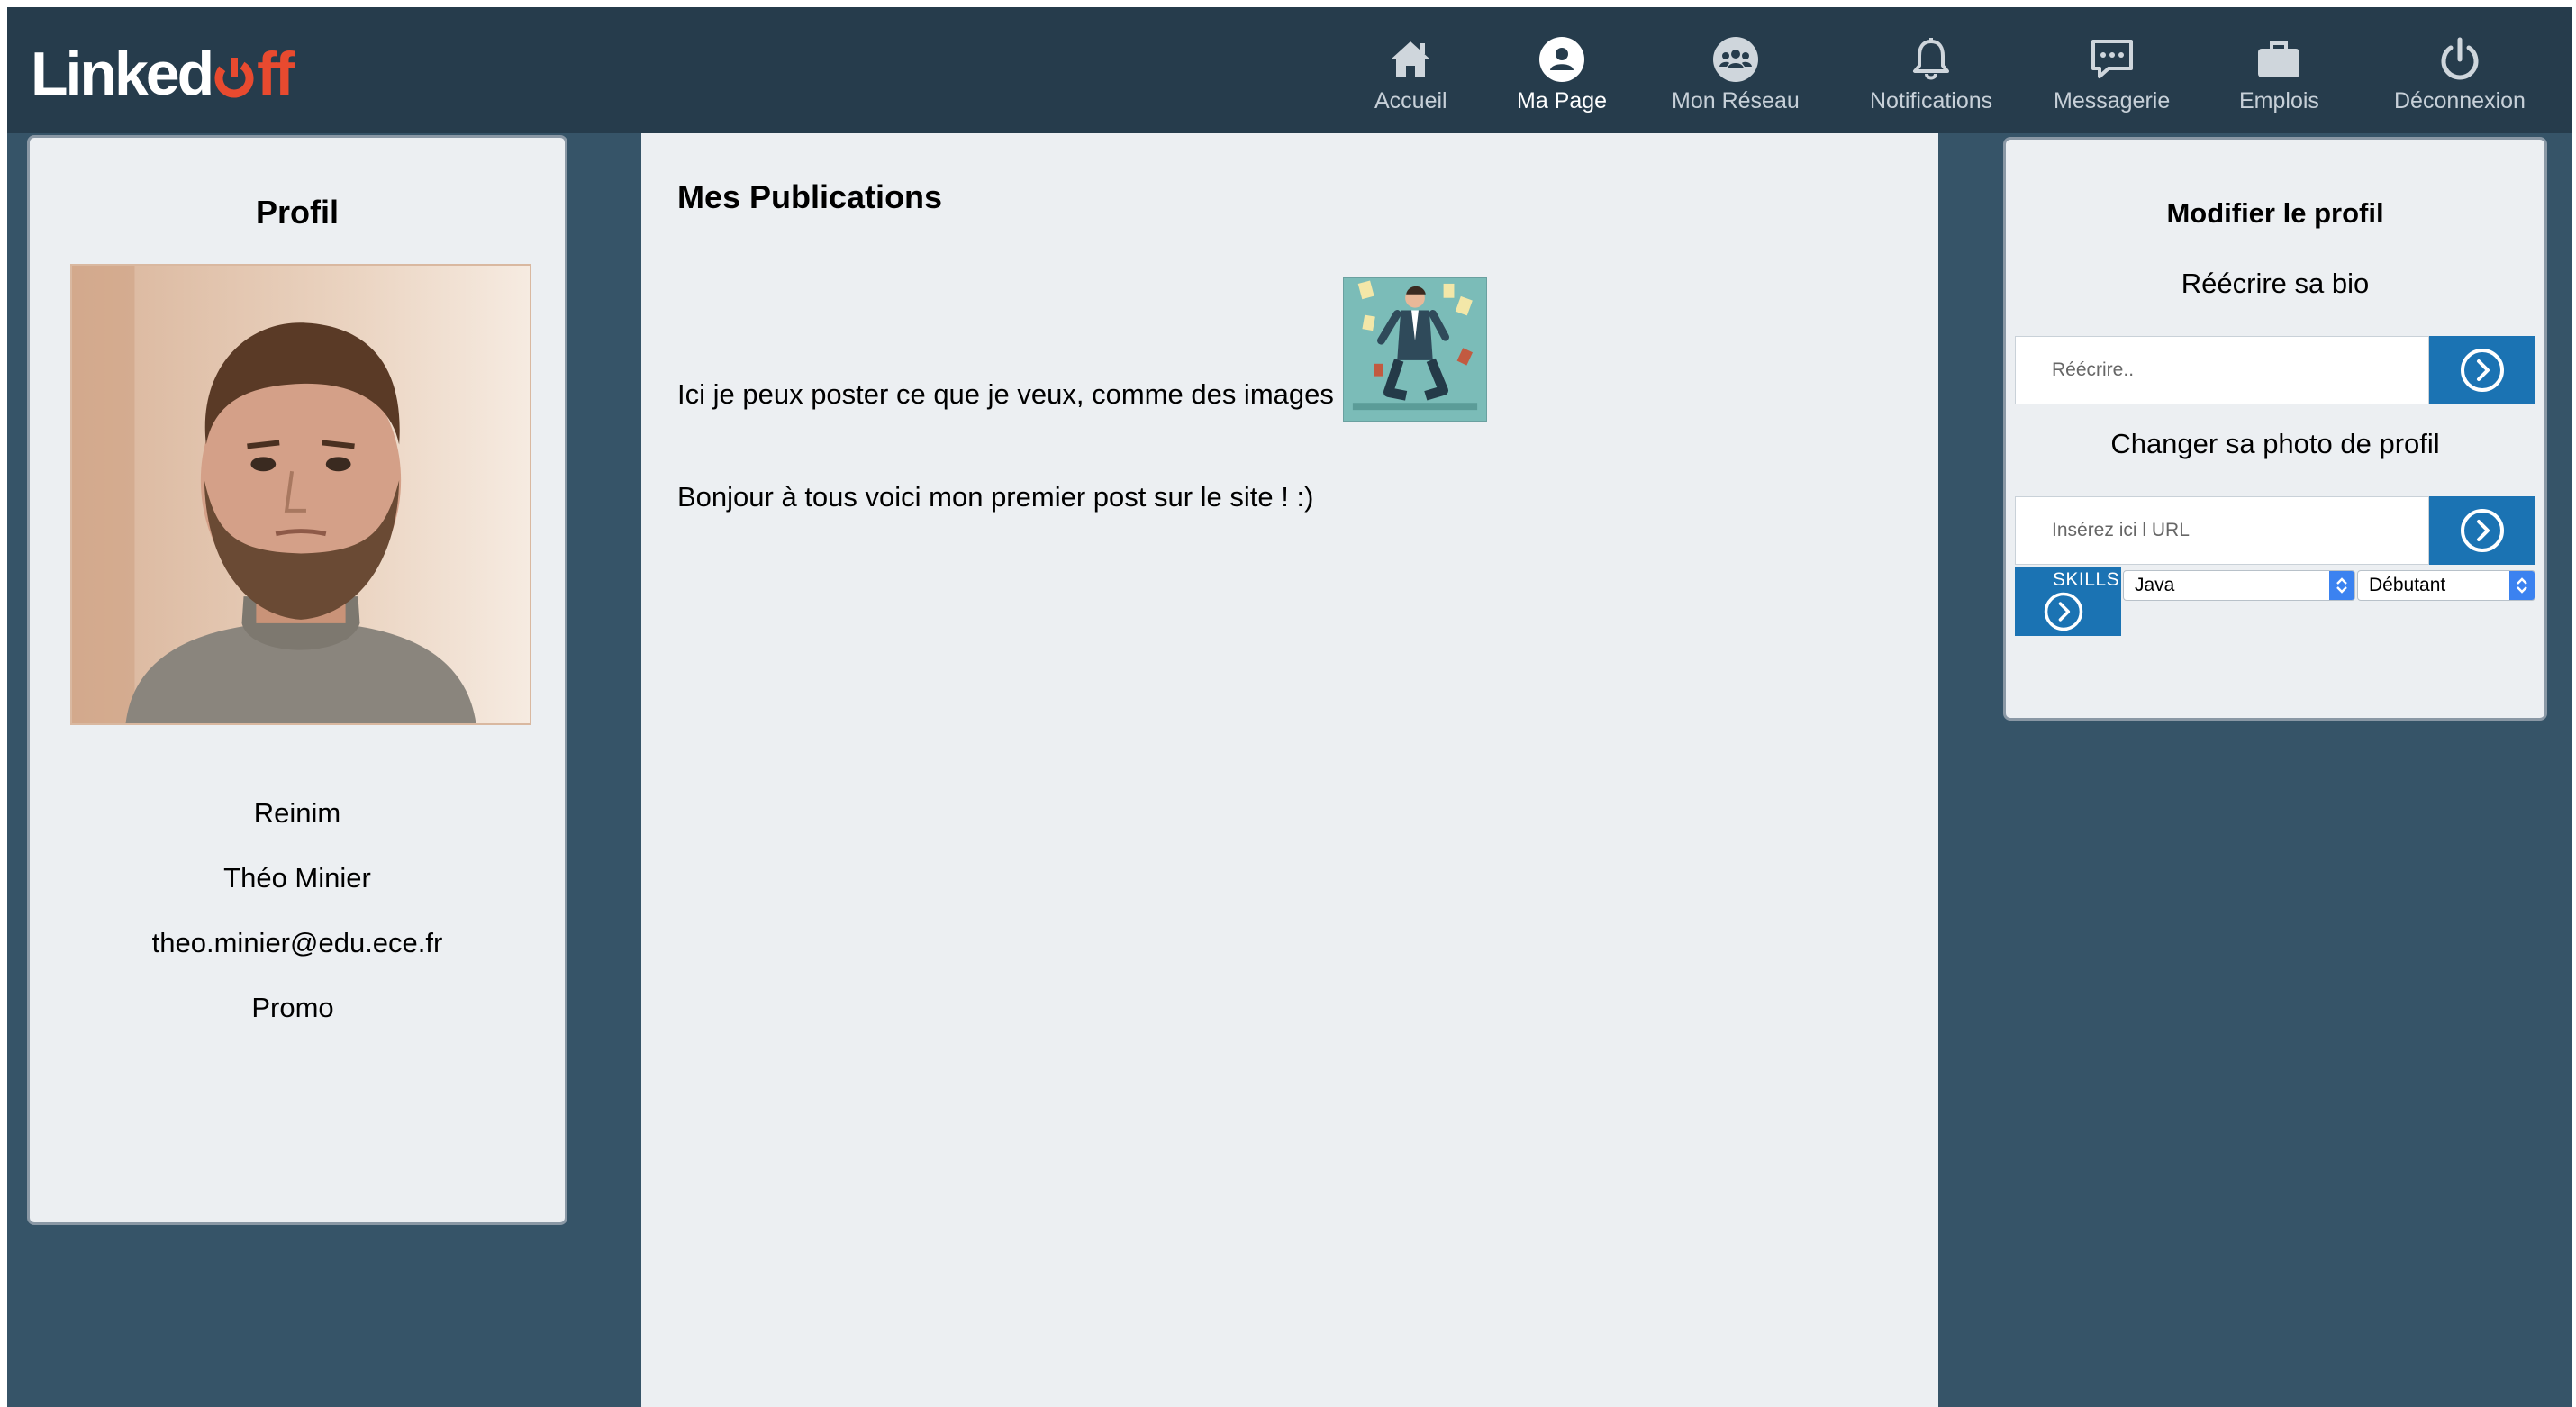  Describe the element at coordinates (1414, 349) in the screenshot. I see `post-image` at that location.